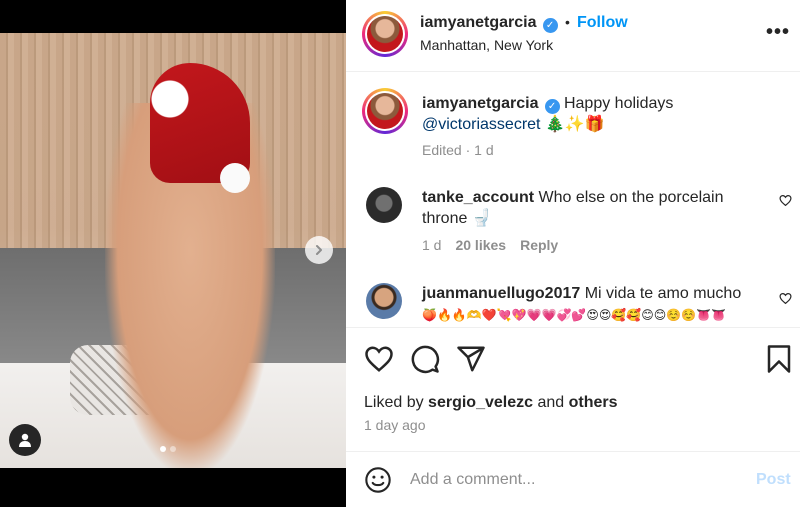 This screenshot has width=800, height=507. What do you see at coordinates (663, 293) in the screenshot?
I see `comment-body: Mi vida te amo mucho` at bounding box center [663, 293].